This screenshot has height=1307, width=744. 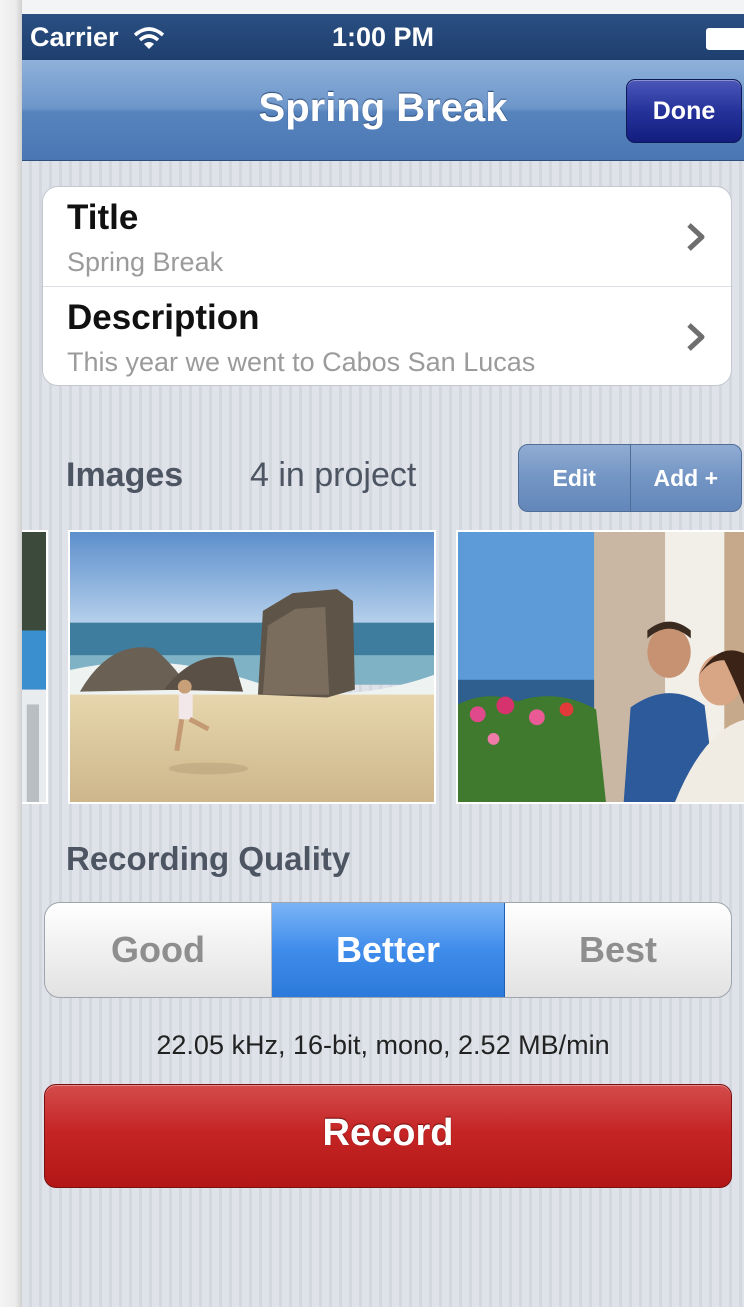 I want to click on battery-icon, so click(x=725, y=39).